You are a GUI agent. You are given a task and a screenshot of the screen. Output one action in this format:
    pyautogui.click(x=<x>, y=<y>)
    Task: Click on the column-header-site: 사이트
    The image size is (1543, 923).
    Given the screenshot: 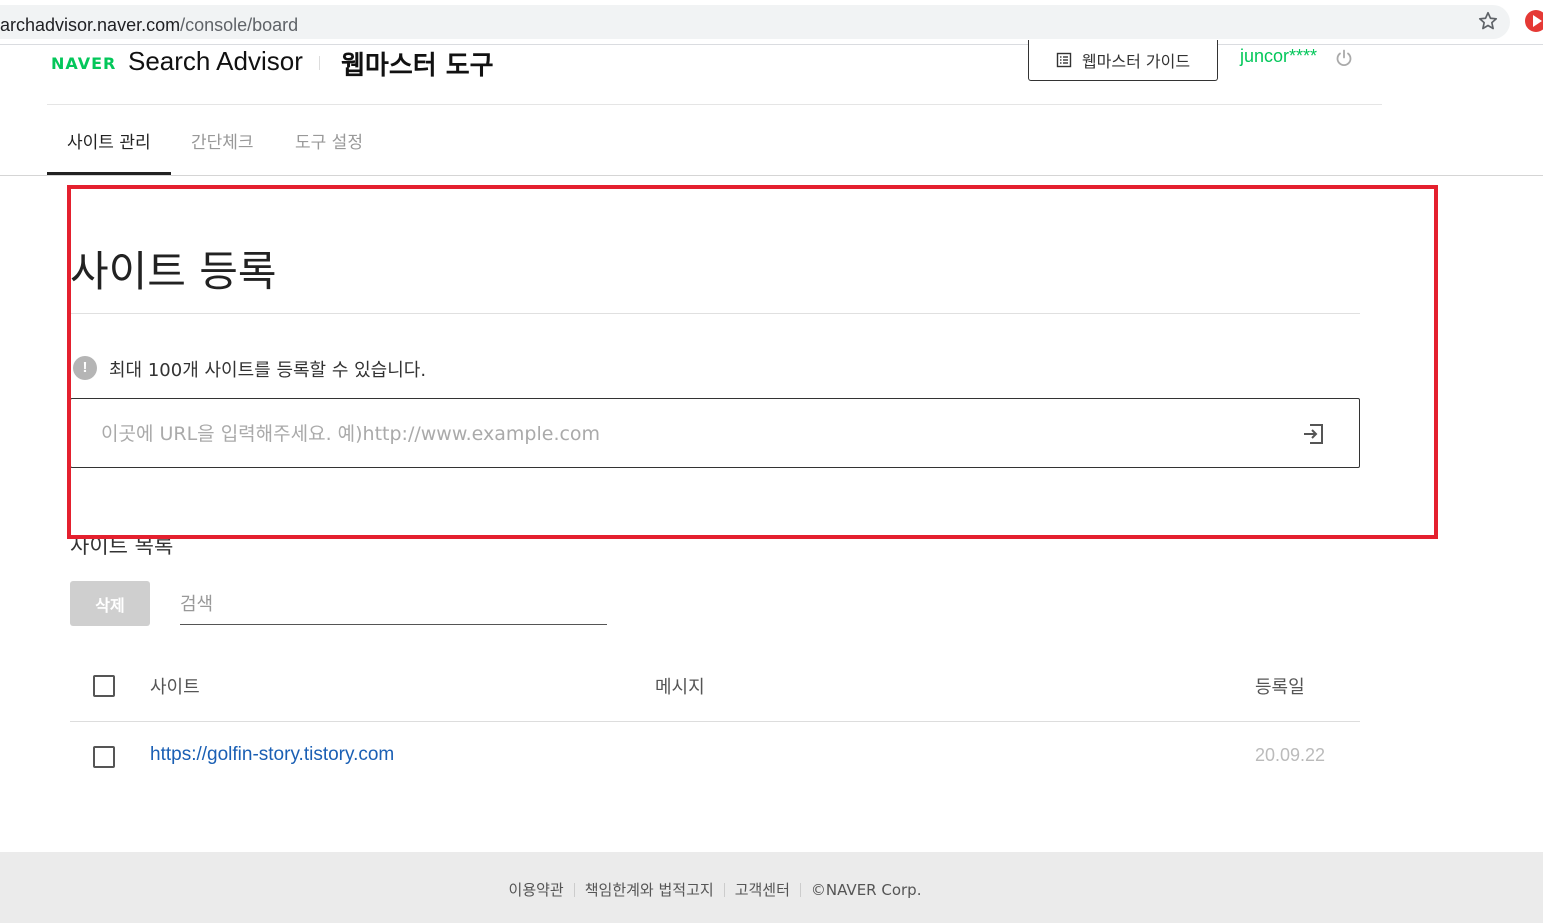 What is the action you would take?
    pyautogui.click(x=175, y=687)
    